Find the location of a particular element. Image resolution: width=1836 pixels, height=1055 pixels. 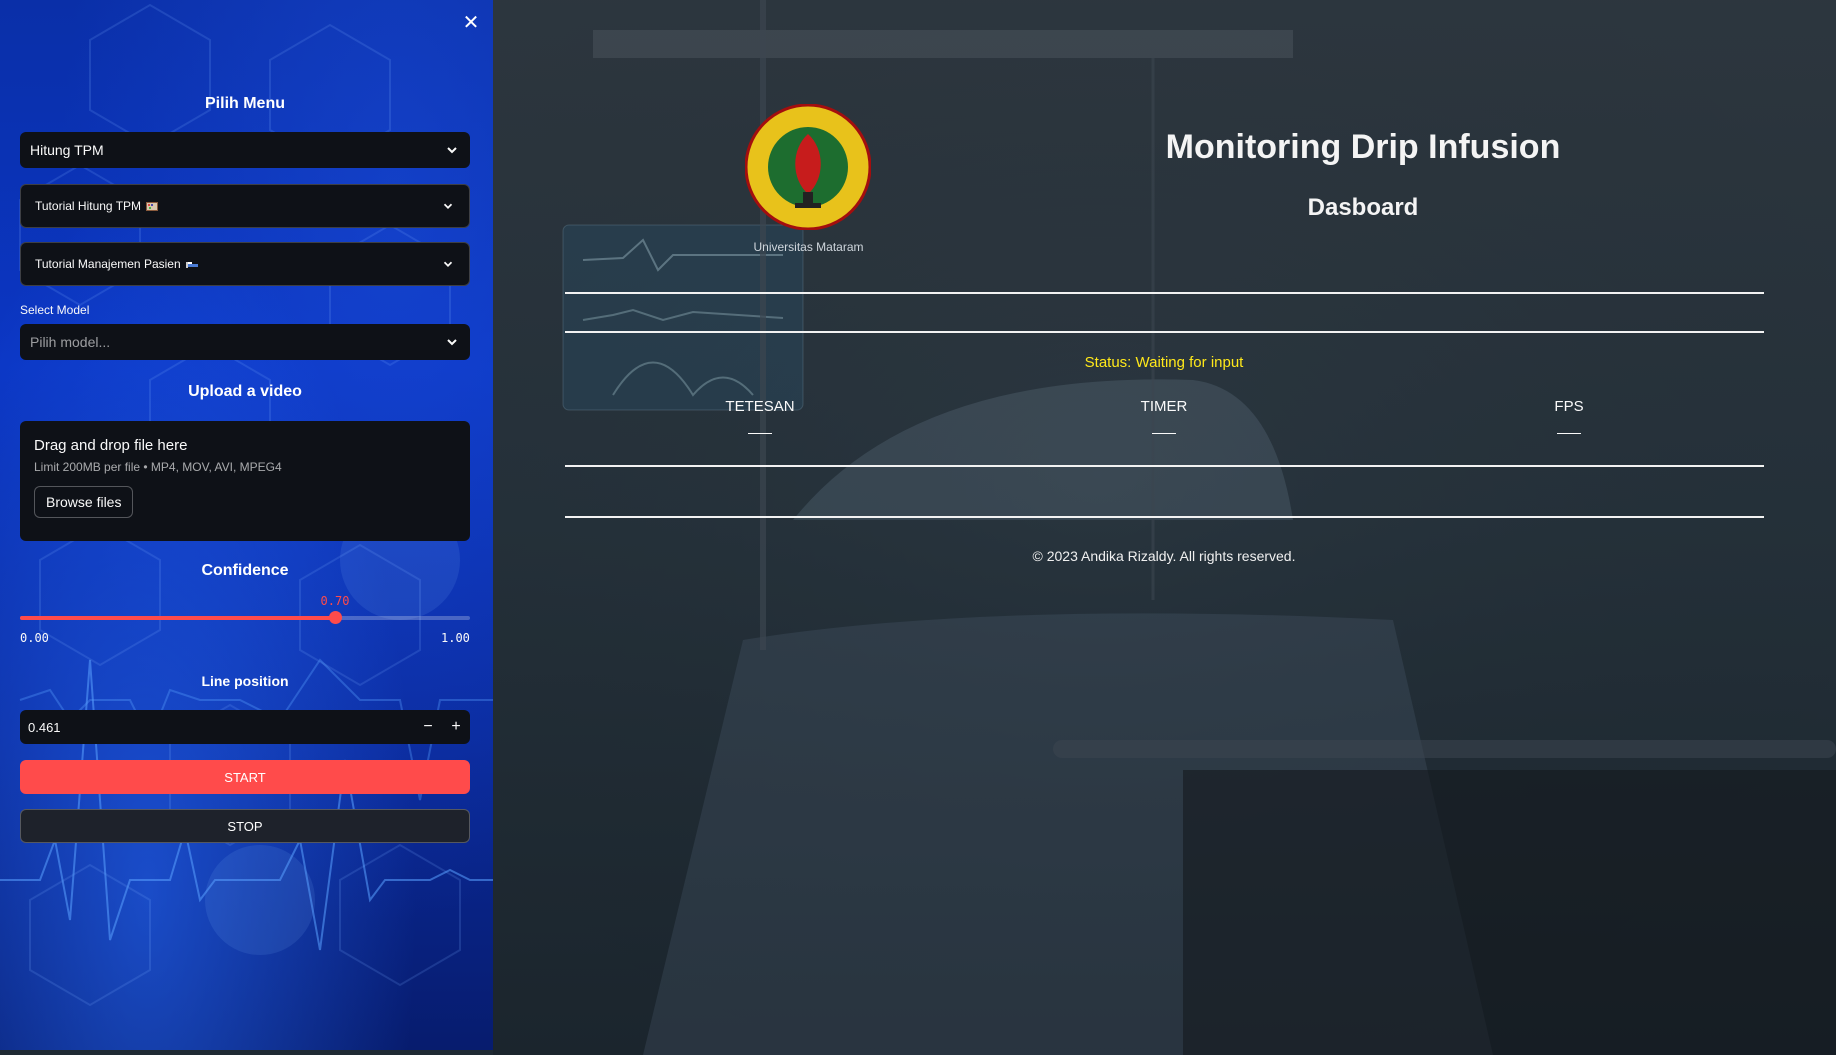

stop-button: STOP is located at coordinates (245, 826).